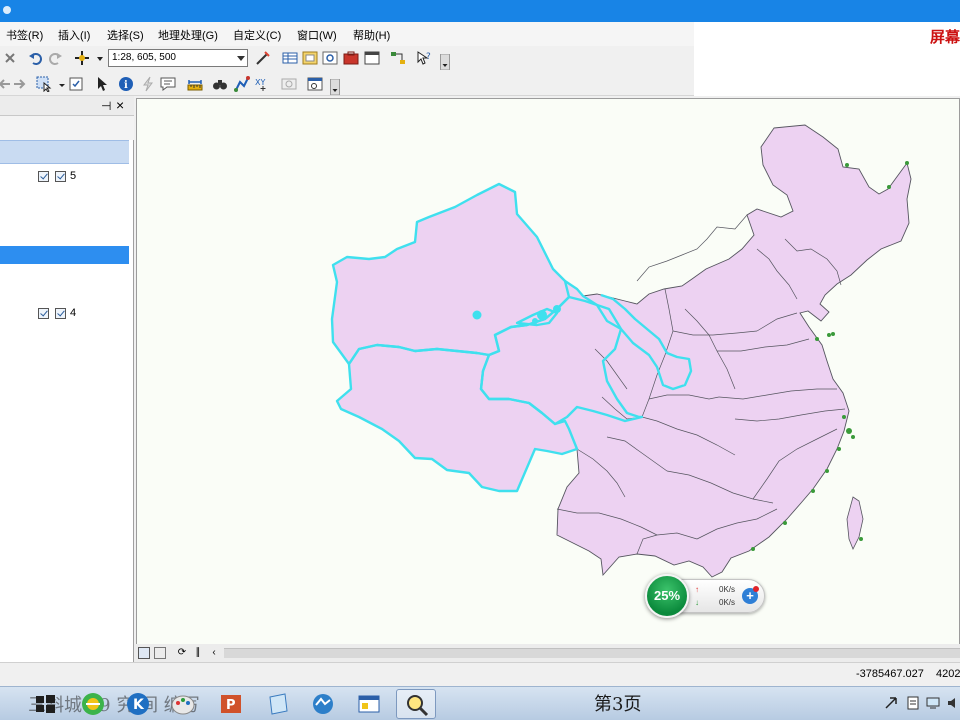 Image resolution: width=960 pixels, height=720 pixels. I want to click on menu-customize: 自定义(C), so click(257, 35).